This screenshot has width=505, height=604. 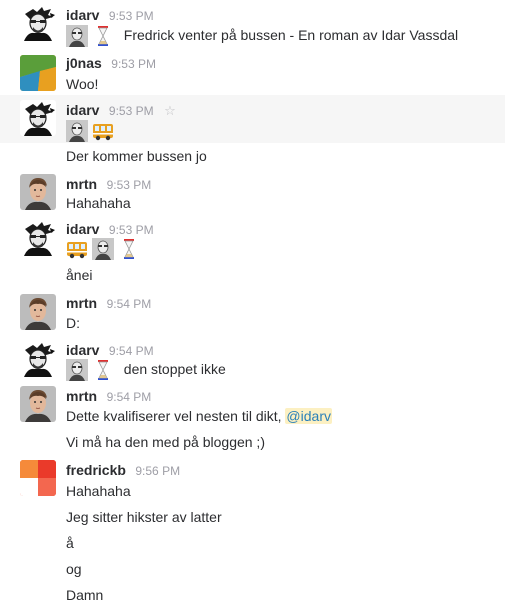 What do you see at coordinates (170, 110) in the screenshot?
I see `star-icon: ☆` at bounding box center [170, 110].